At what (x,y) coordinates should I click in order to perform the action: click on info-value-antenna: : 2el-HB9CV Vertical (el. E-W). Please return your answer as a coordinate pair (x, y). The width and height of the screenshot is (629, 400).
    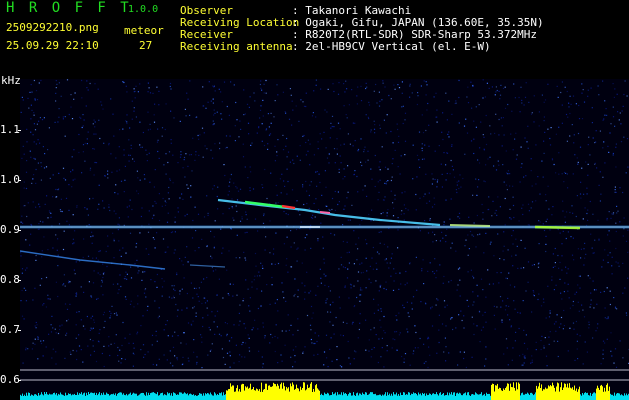
    Looking at the image, I should click on (391, 46).